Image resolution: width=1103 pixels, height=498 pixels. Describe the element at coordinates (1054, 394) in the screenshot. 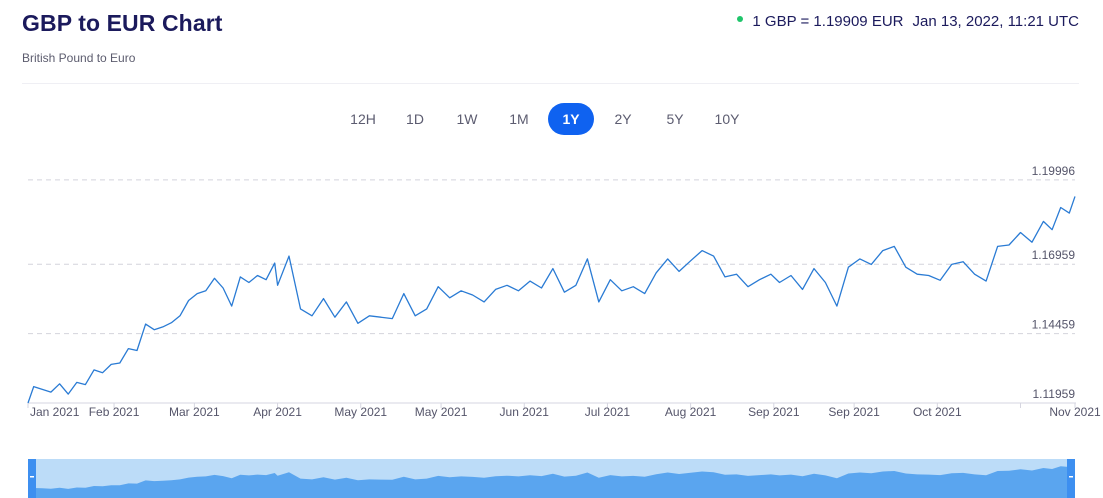

I see `y-tick-label: 1.11959` at that location.